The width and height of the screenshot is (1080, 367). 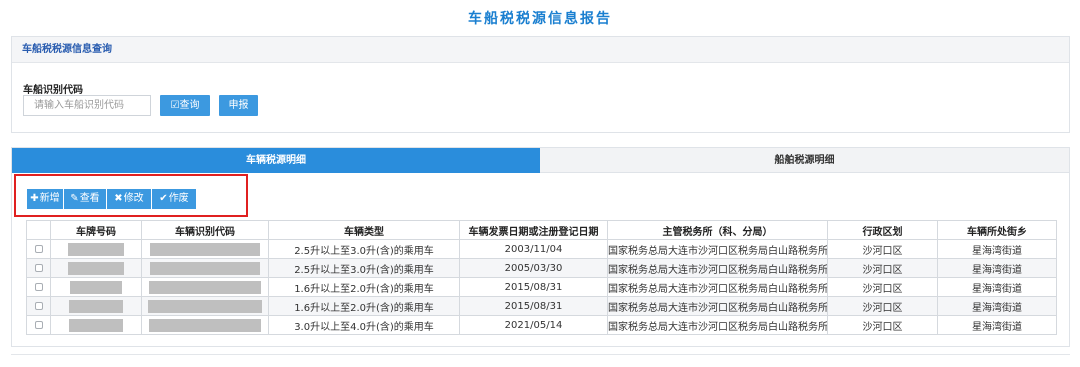 What do you see at coordinates (74, 198) in the screenshot?
I see `pencil-icon: ✎` at bounding box center [74, 198].